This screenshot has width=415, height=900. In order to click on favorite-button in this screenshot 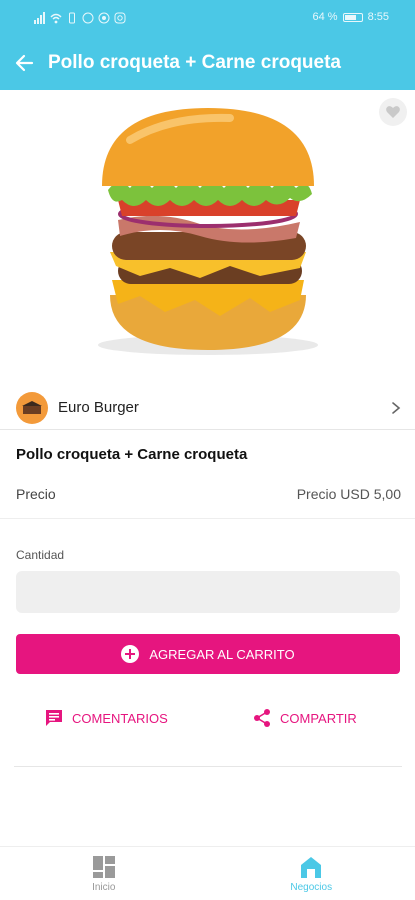, I will do `click(393, 112)`.